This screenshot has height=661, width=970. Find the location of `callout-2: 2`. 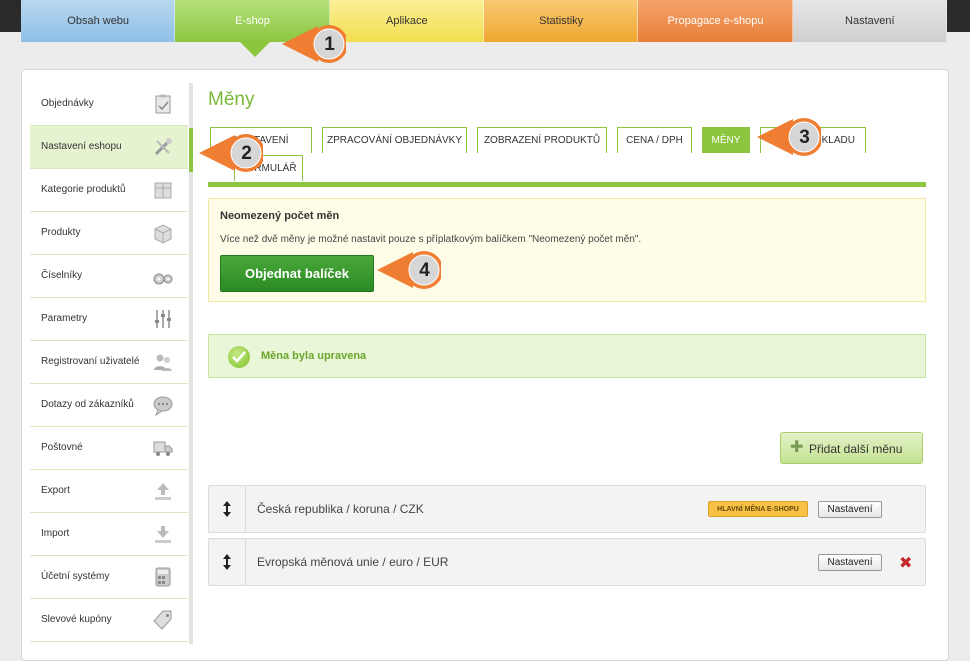

callout-2: 2 is located at coordinates (231, 153).